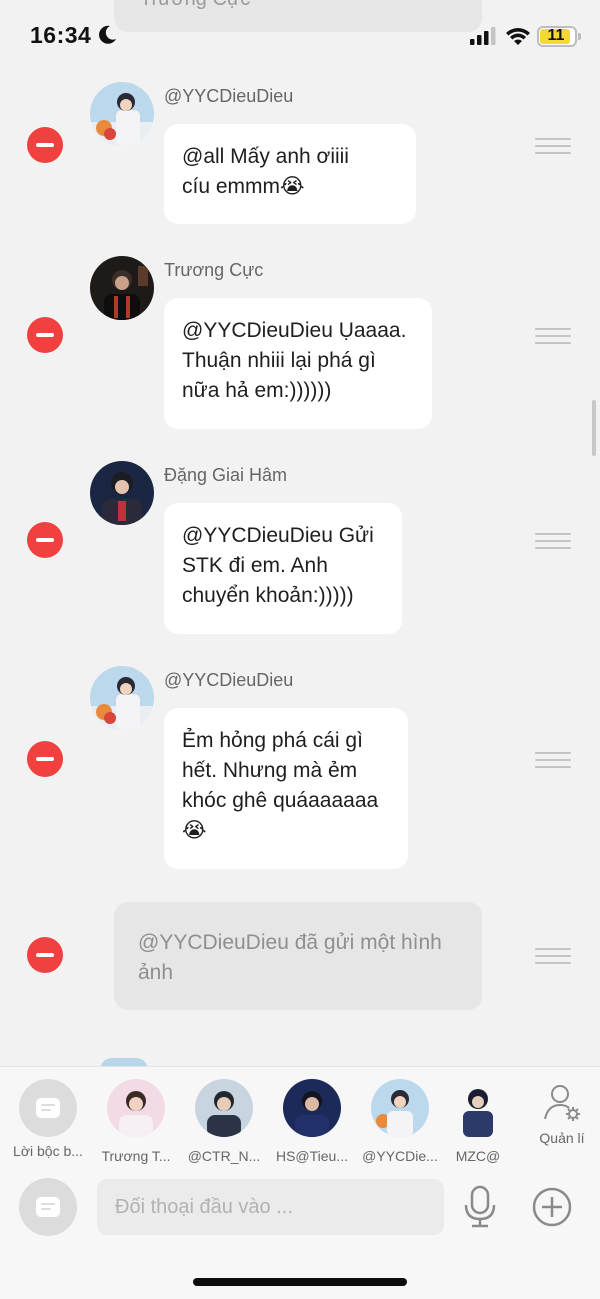 The width and height of the screenshot is (600, 1299). What do you see at coordinates (483, 36) in the screenshot?
I see `signal-icon` at bounding box center [483, 36].